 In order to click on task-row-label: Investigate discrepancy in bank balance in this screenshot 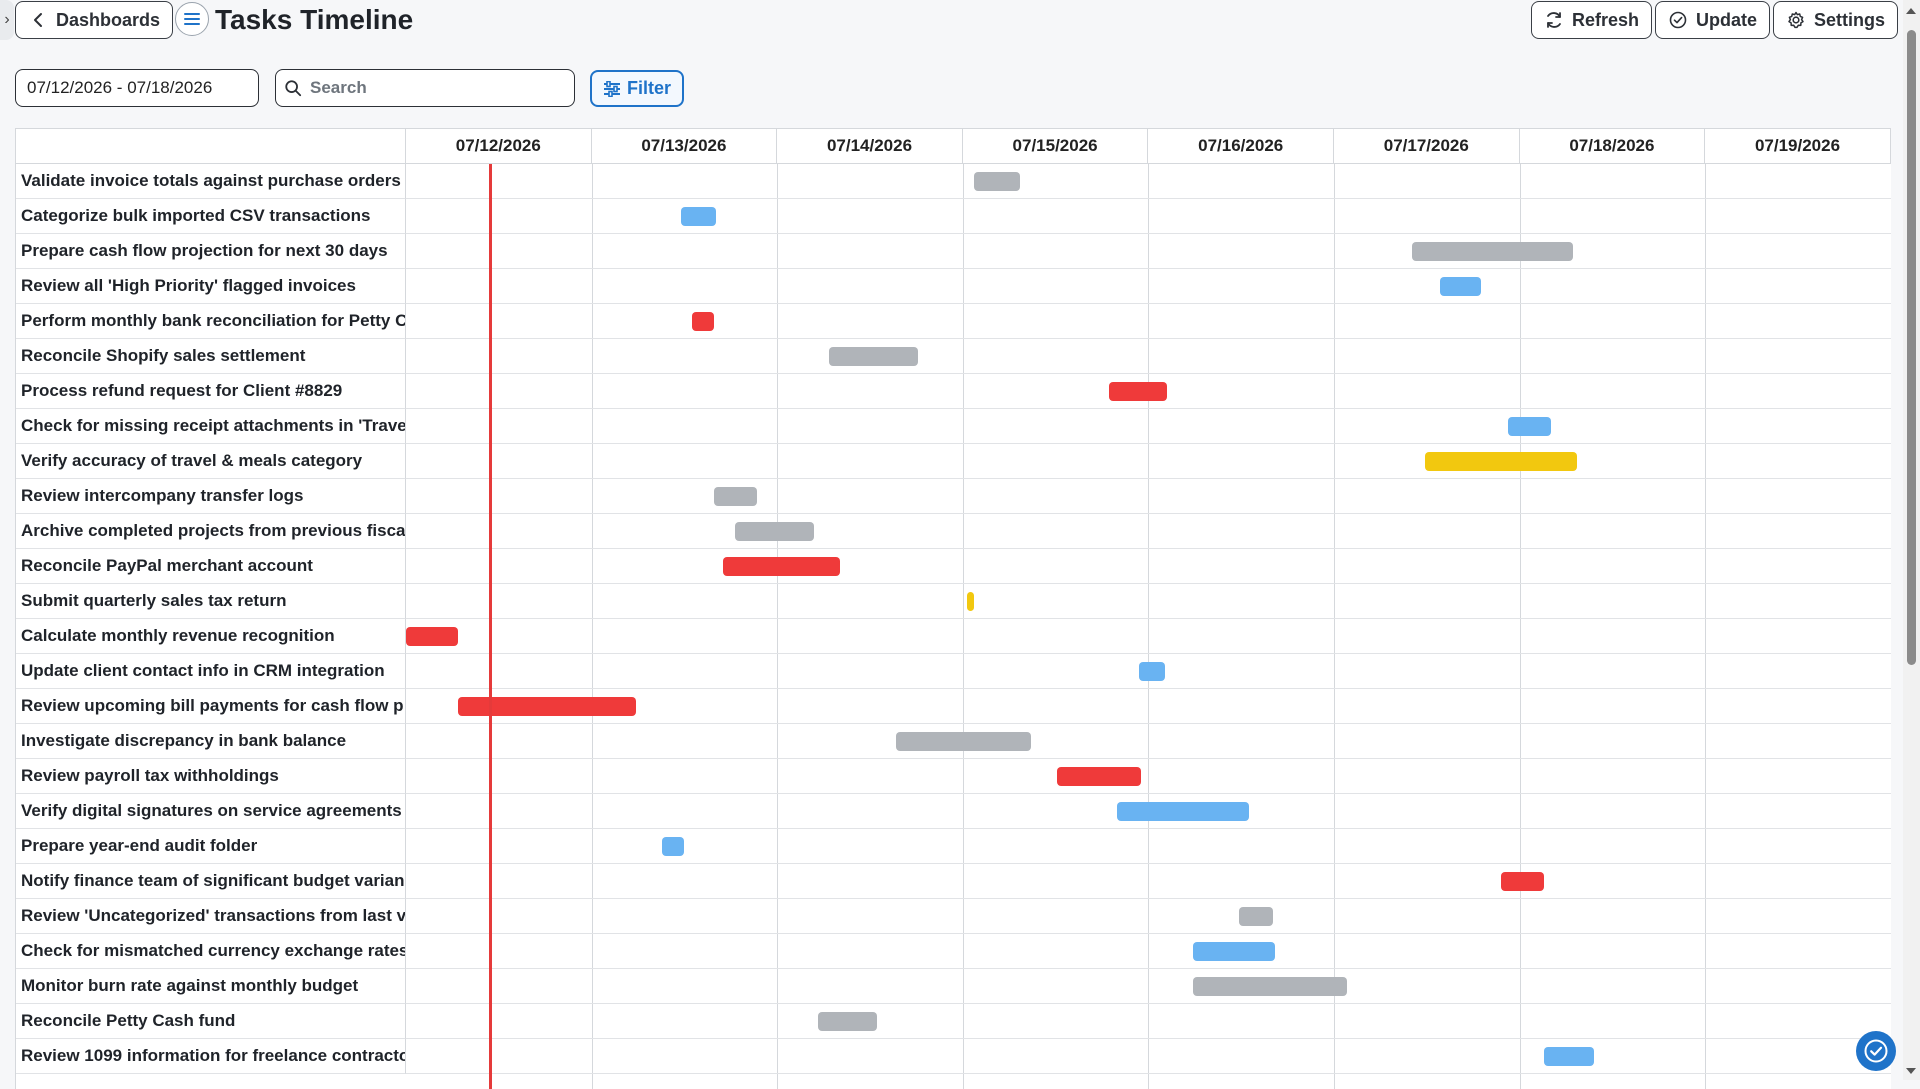, I will do `click(211, 741)`.